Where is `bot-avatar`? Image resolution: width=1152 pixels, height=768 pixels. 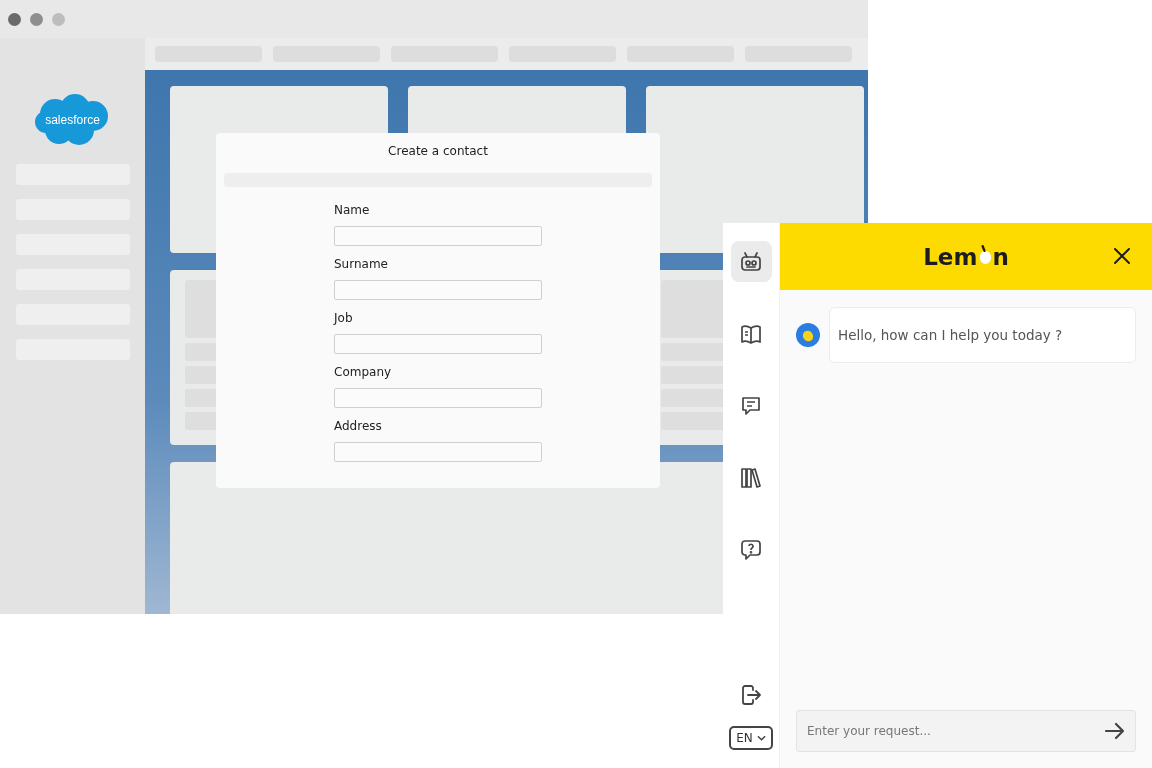
bot-avatar is located at coordinates (808, 335).